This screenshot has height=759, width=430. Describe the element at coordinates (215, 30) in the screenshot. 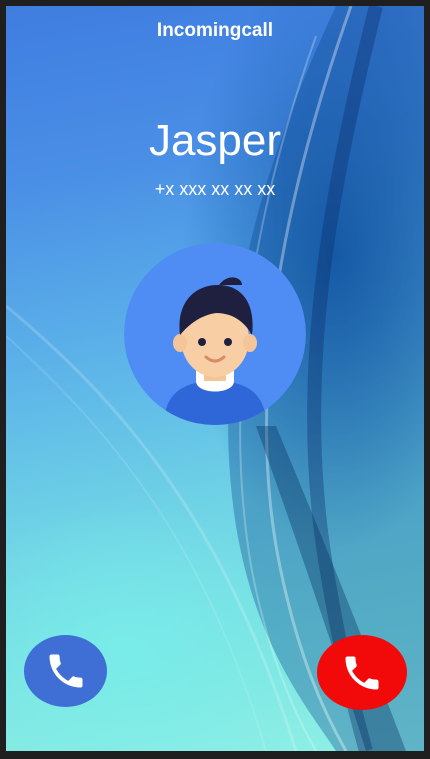

I see `page-title: Incomingcall` at that location.